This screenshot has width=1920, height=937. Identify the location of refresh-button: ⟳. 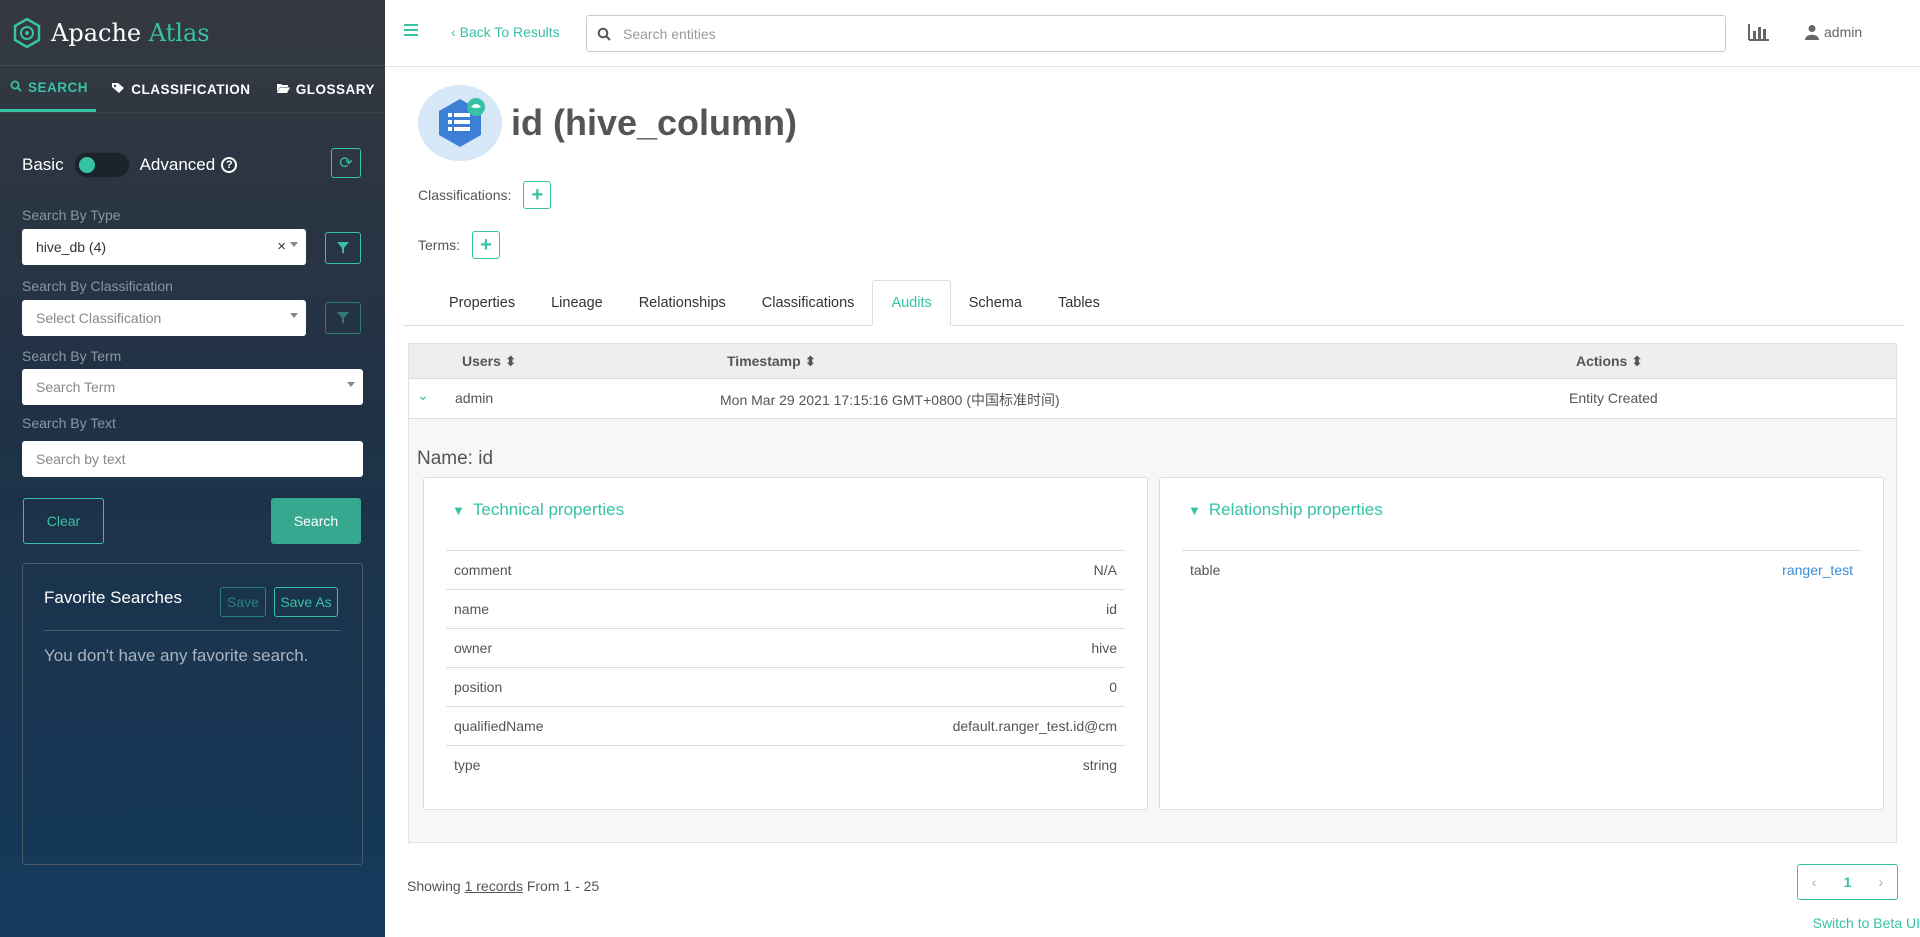
(346, 163).